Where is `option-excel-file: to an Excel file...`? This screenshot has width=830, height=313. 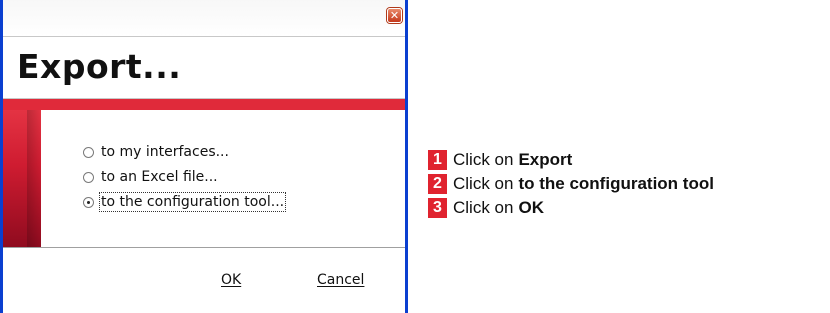
option-excel-file: to an Excel file... is located at coordinates (150, 177).